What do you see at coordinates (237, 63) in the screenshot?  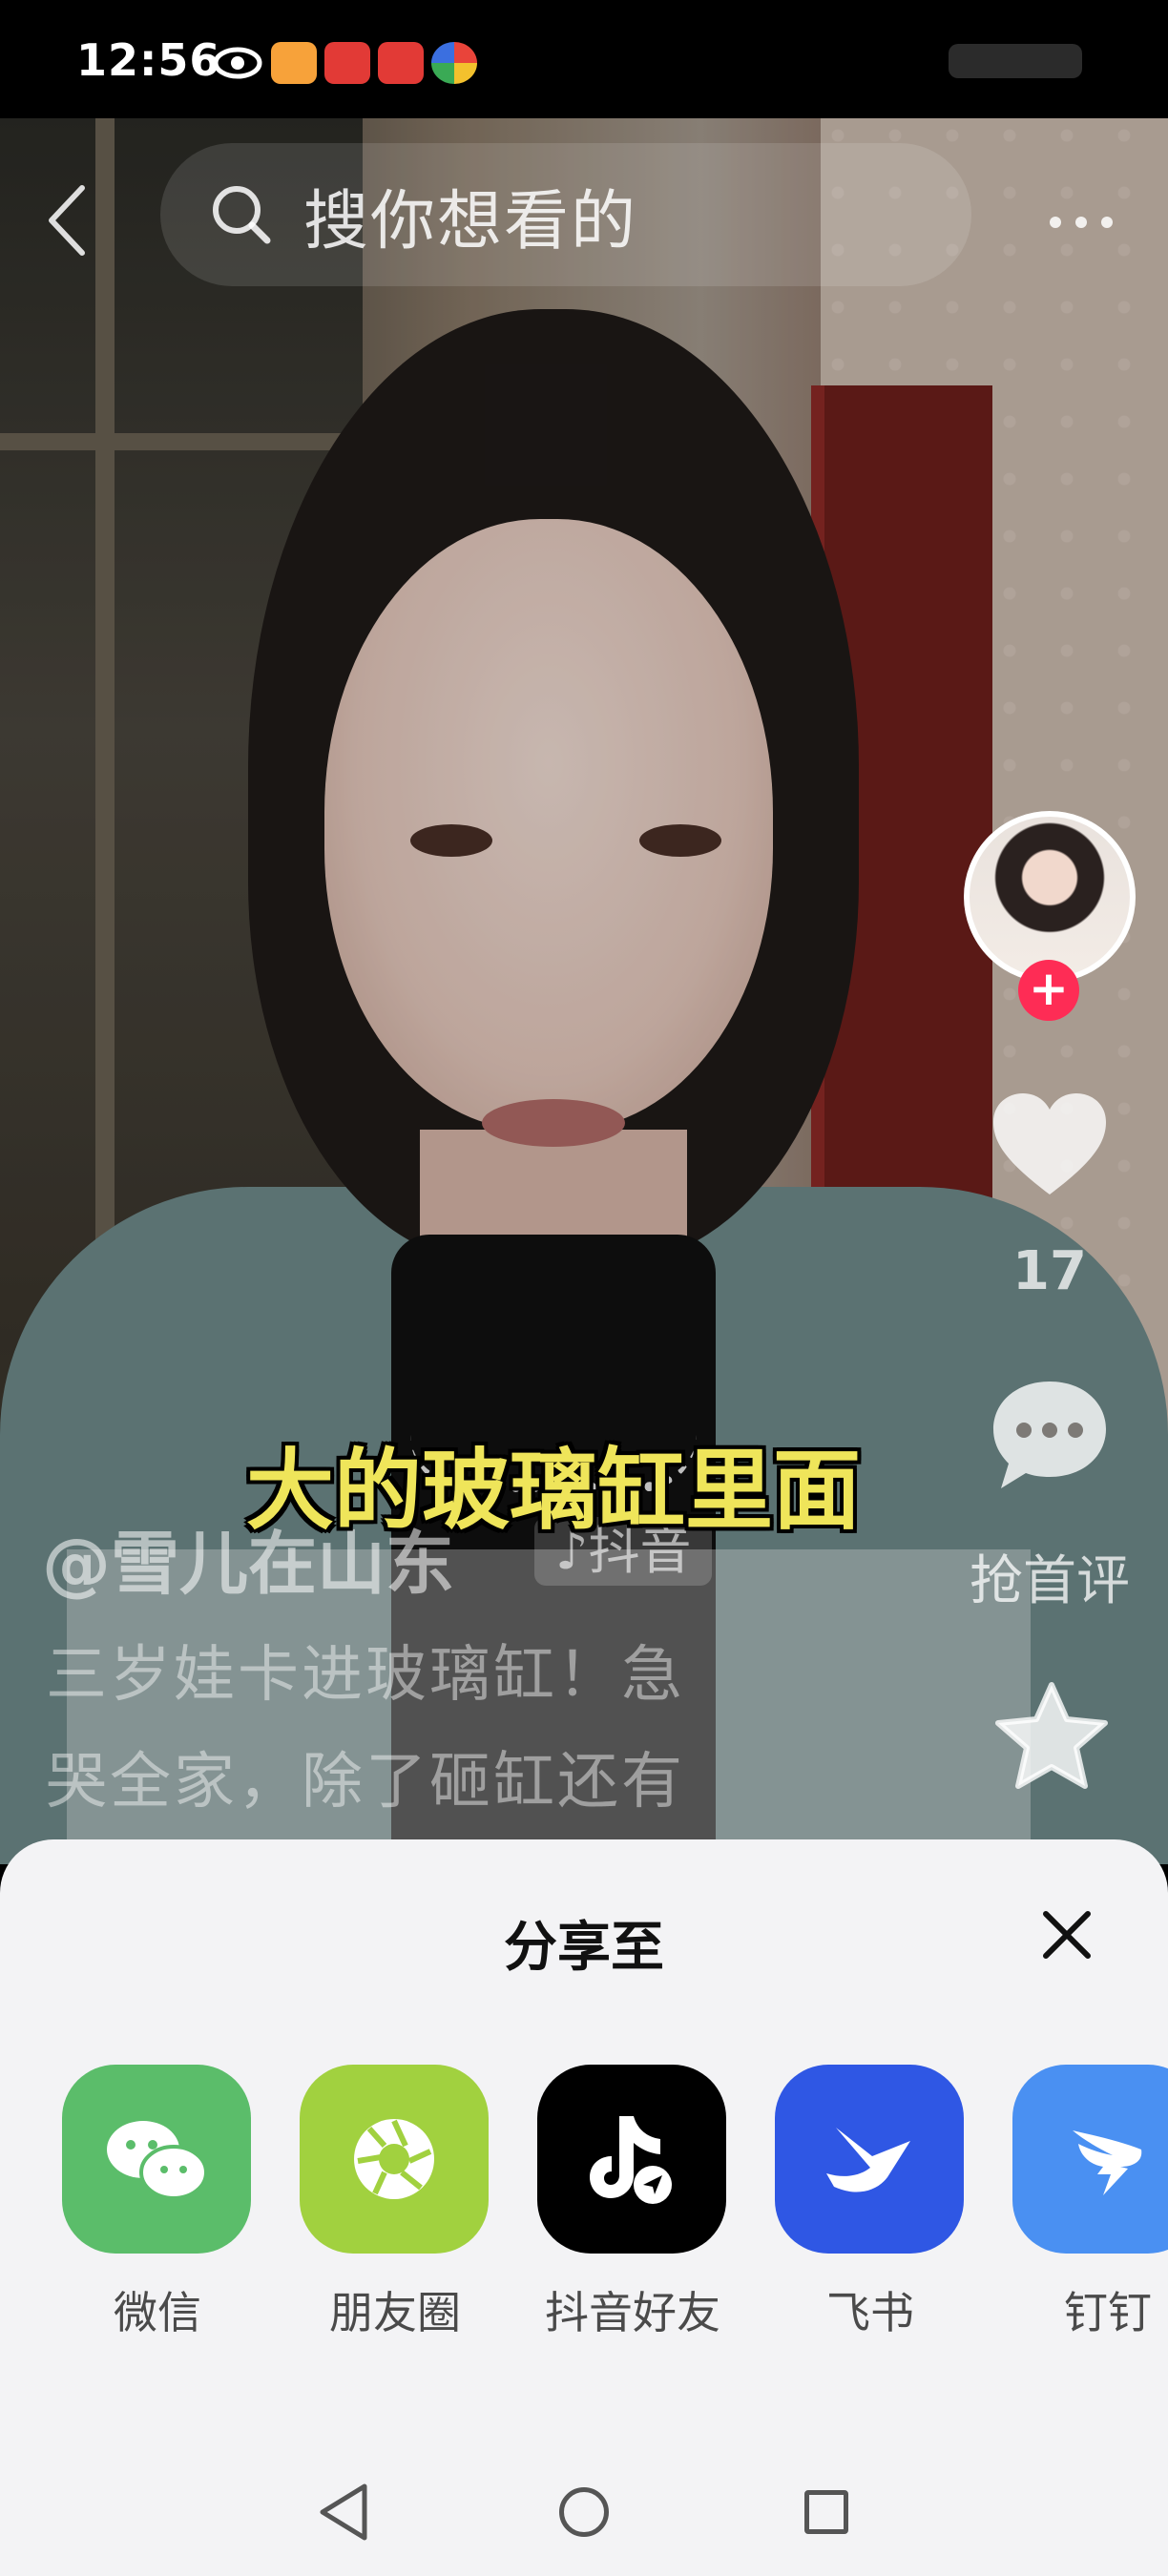 I see `eye-icon` at bounding box center [237, 63].